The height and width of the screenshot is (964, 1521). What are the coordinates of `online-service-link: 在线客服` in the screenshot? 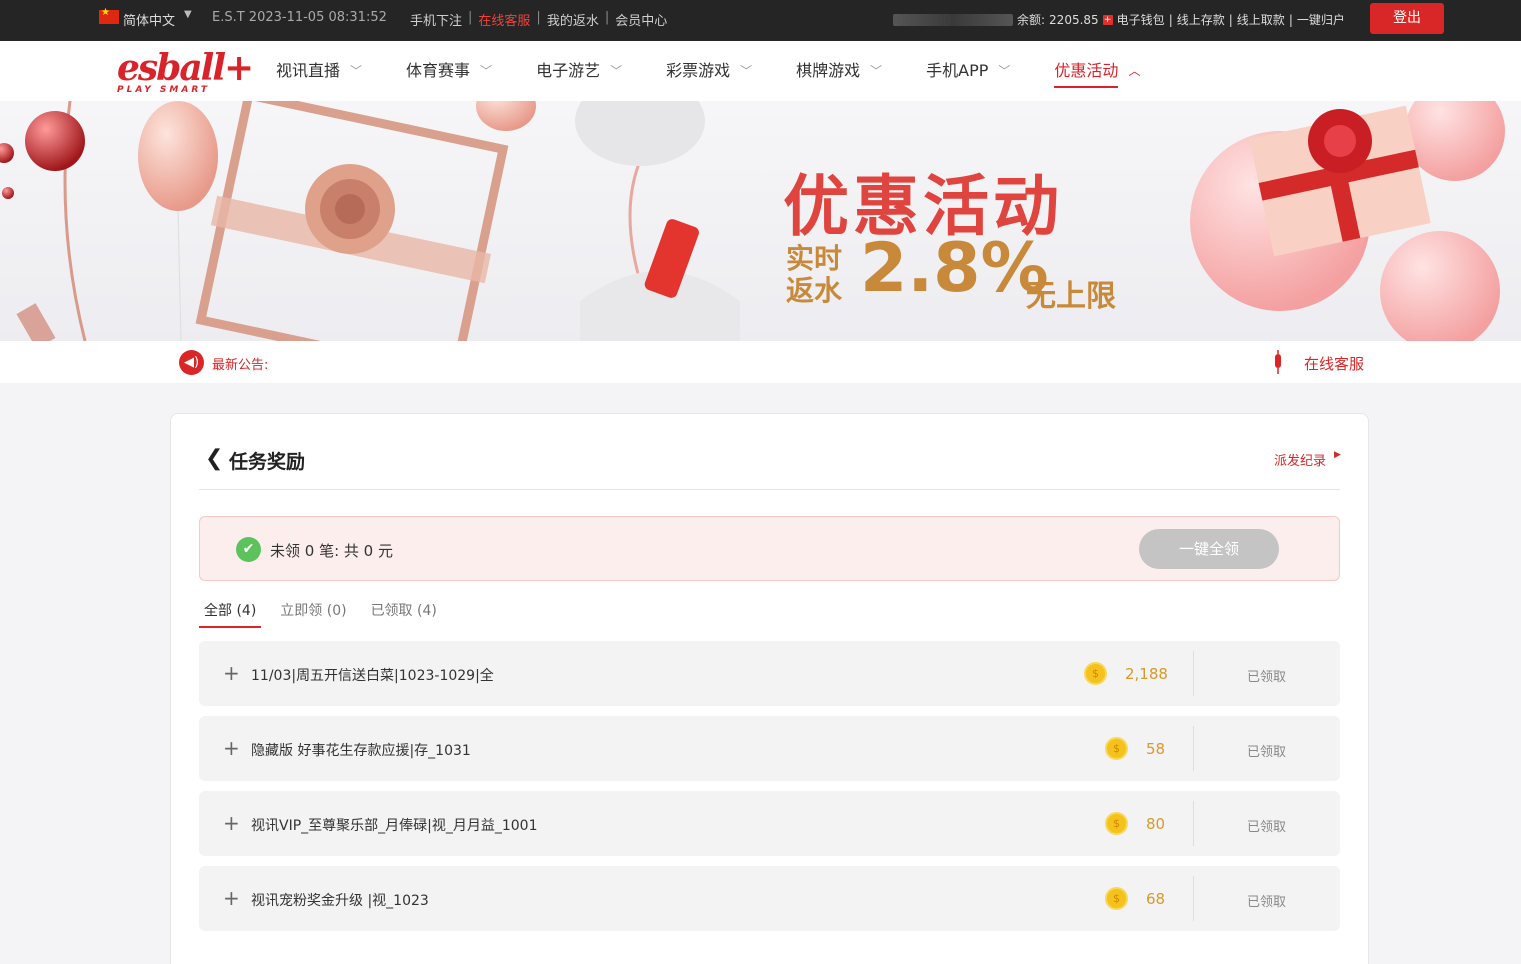 It's located at (504, 19).